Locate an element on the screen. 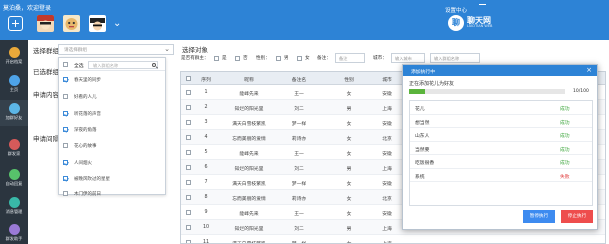 This screenshot has height=244, width=609. gender-male-checkbox is located at coordinates (278, 58).